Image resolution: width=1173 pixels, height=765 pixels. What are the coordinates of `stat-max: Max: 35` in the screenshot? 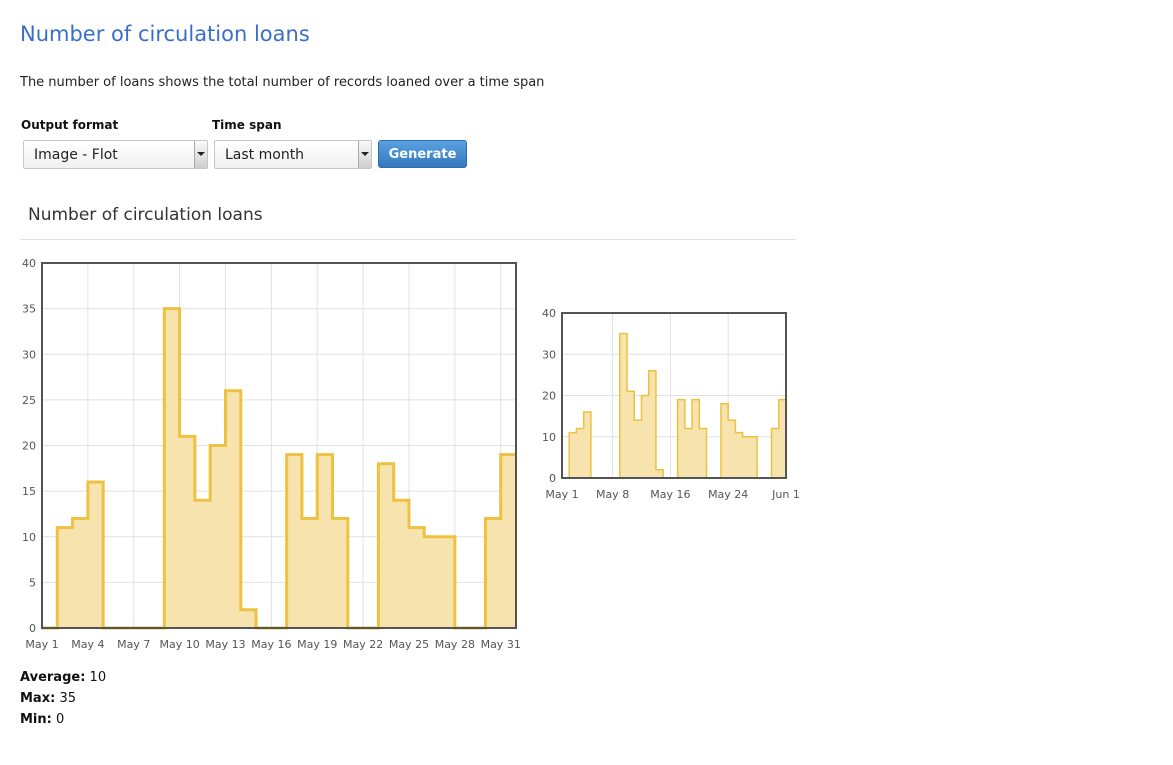 It's located at (63, 698).